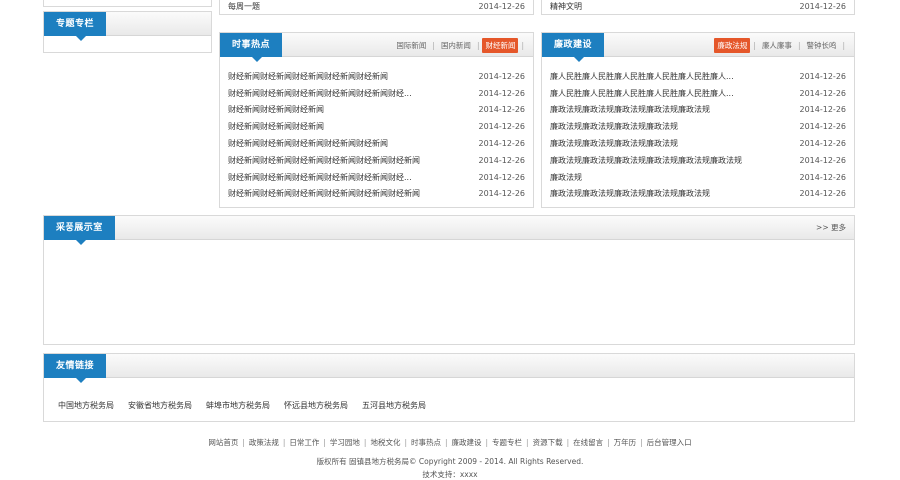 Image resolution: width=900 pixels, height=480 pixels. What do you see at coordinates (698, 177) in the screenshot?
I see `list-item: 廉政法规 2014-12-26` at bounding box center [698, 177].